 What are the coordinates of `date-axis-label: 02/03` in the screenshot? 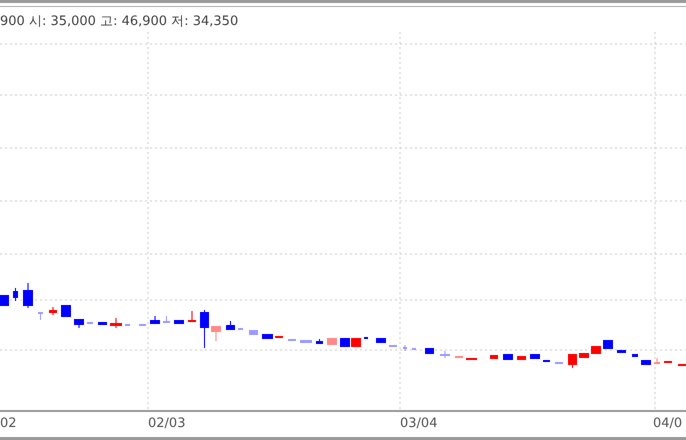 It's located at (167, 423).